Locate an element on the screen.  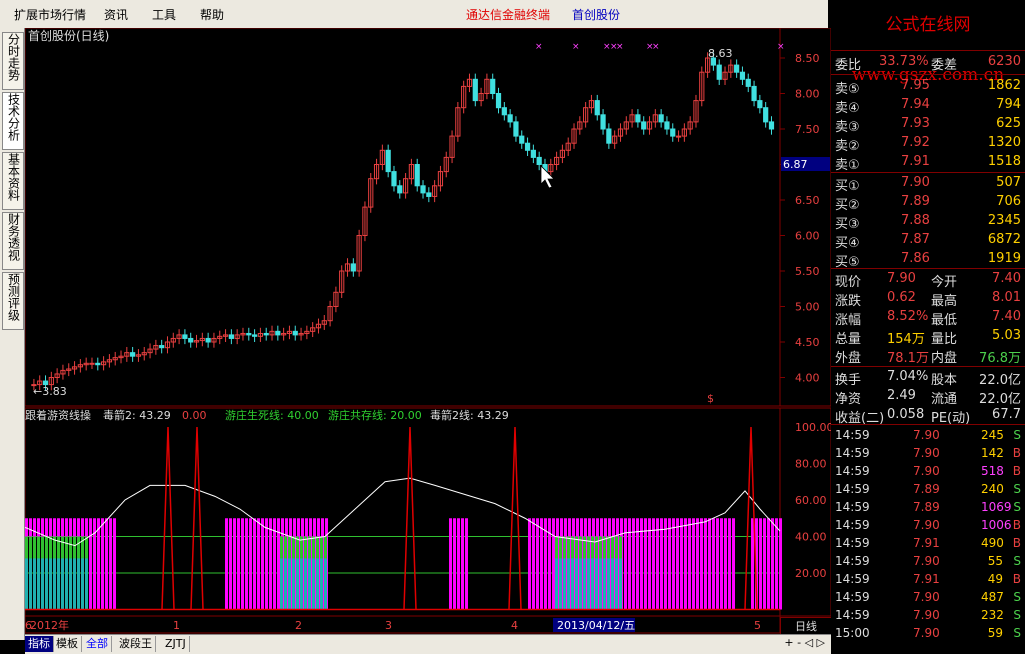
menu-item-tools: 工具 is located at coordinates (164, 14).